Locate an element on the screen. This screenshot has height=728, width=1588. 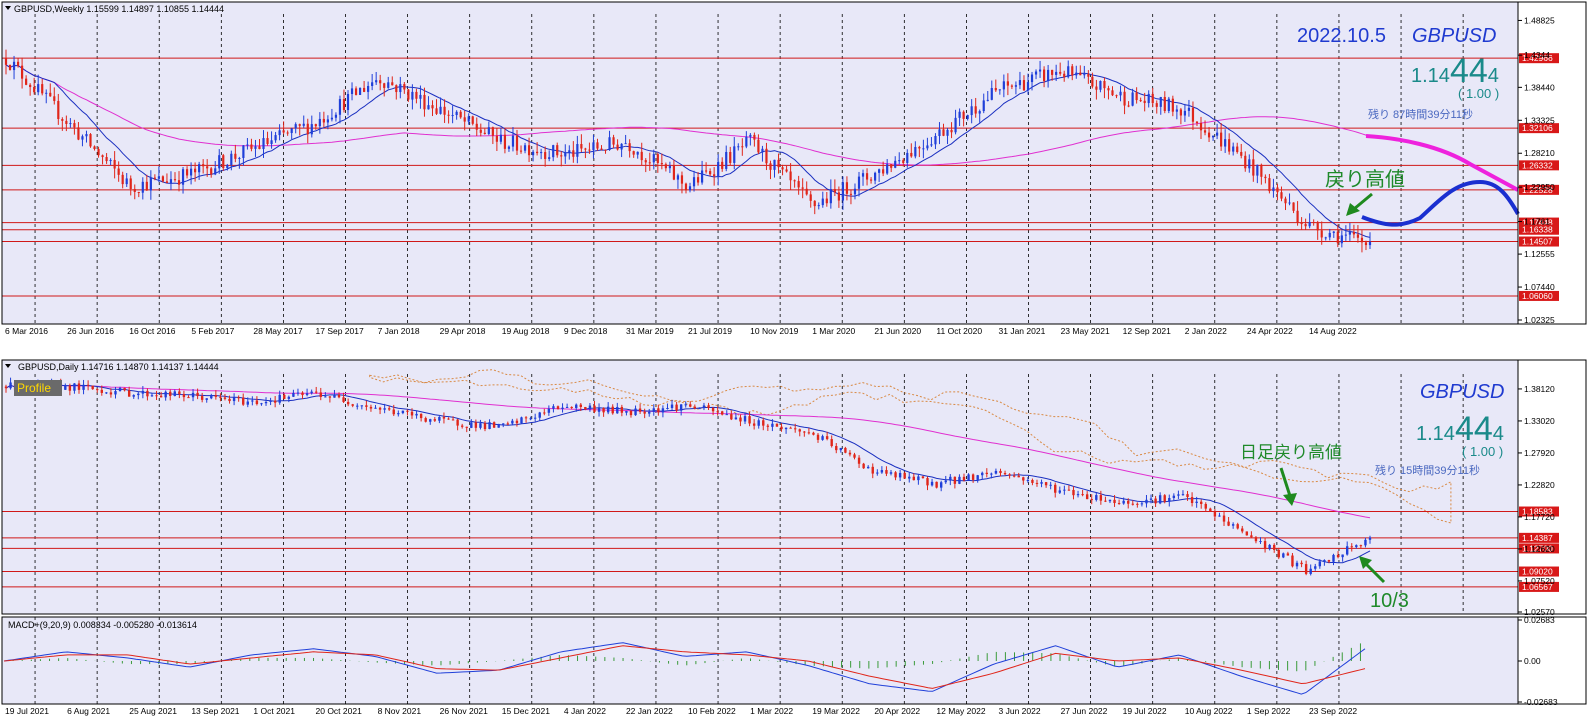
weekly-remaining: 残り 87時間39分11秒 is located at coordinates (1420, 114).